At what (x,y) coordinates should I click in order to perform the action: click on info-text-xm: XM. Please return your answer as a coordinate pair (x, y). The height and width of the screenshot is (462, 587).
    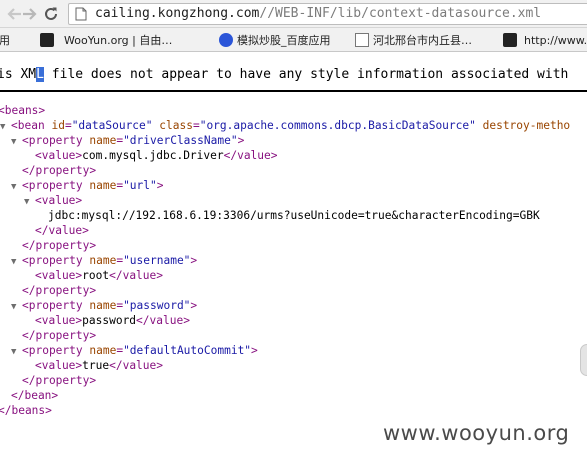
    Looking at the image, I should click on (28, 74).